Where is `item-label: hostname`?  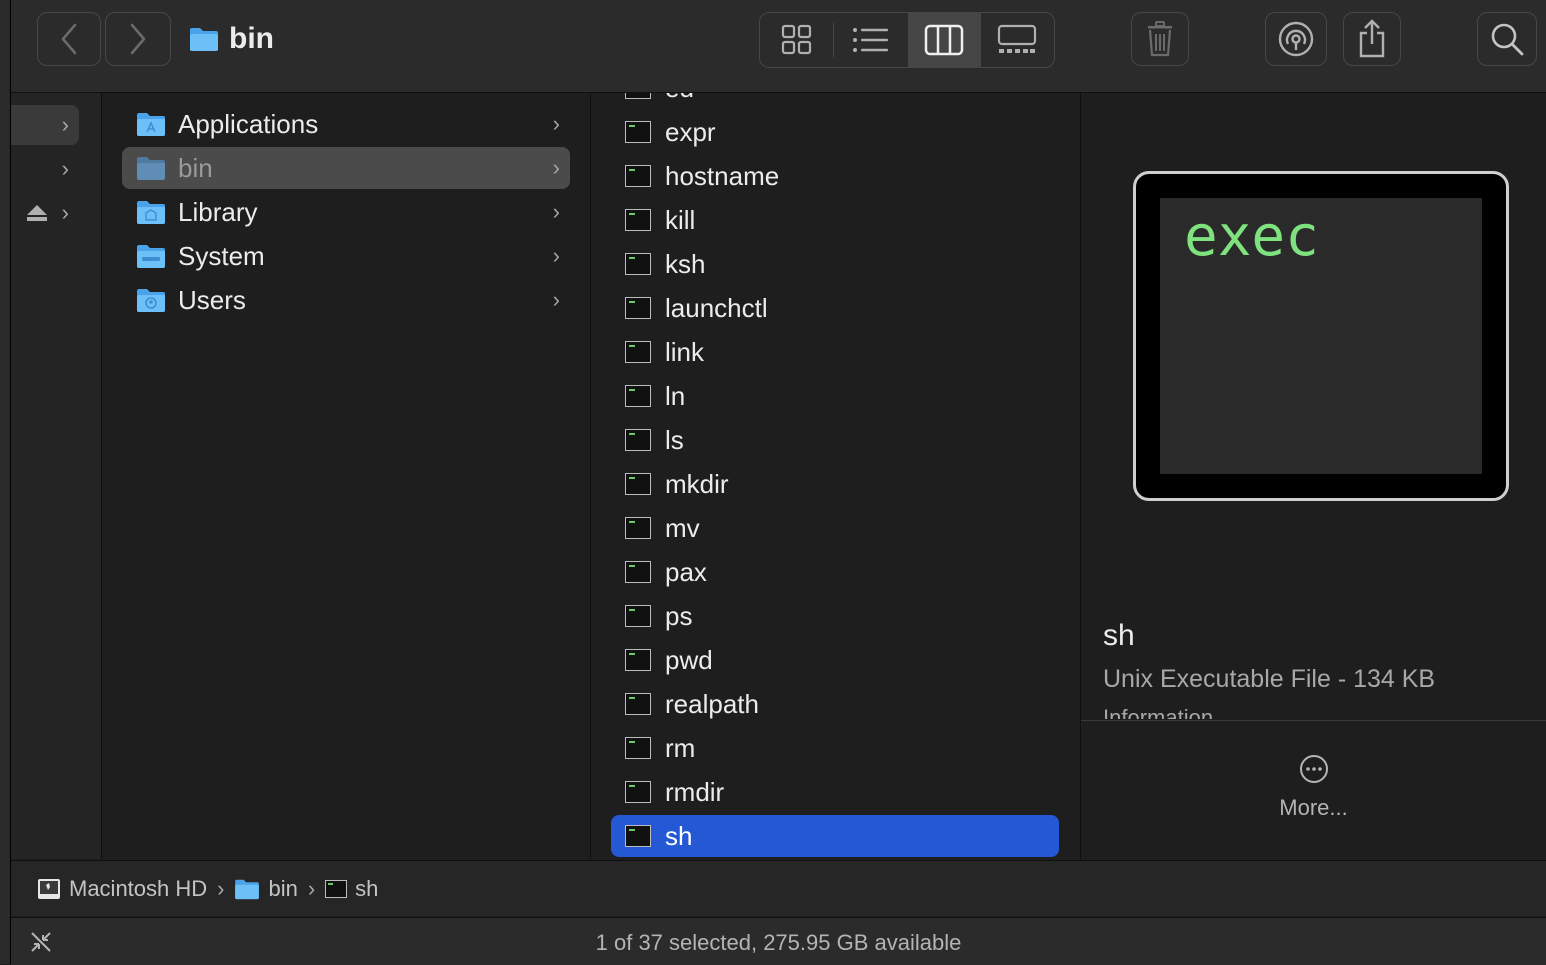
item-label: hostname is located at coordinates (722, 175).